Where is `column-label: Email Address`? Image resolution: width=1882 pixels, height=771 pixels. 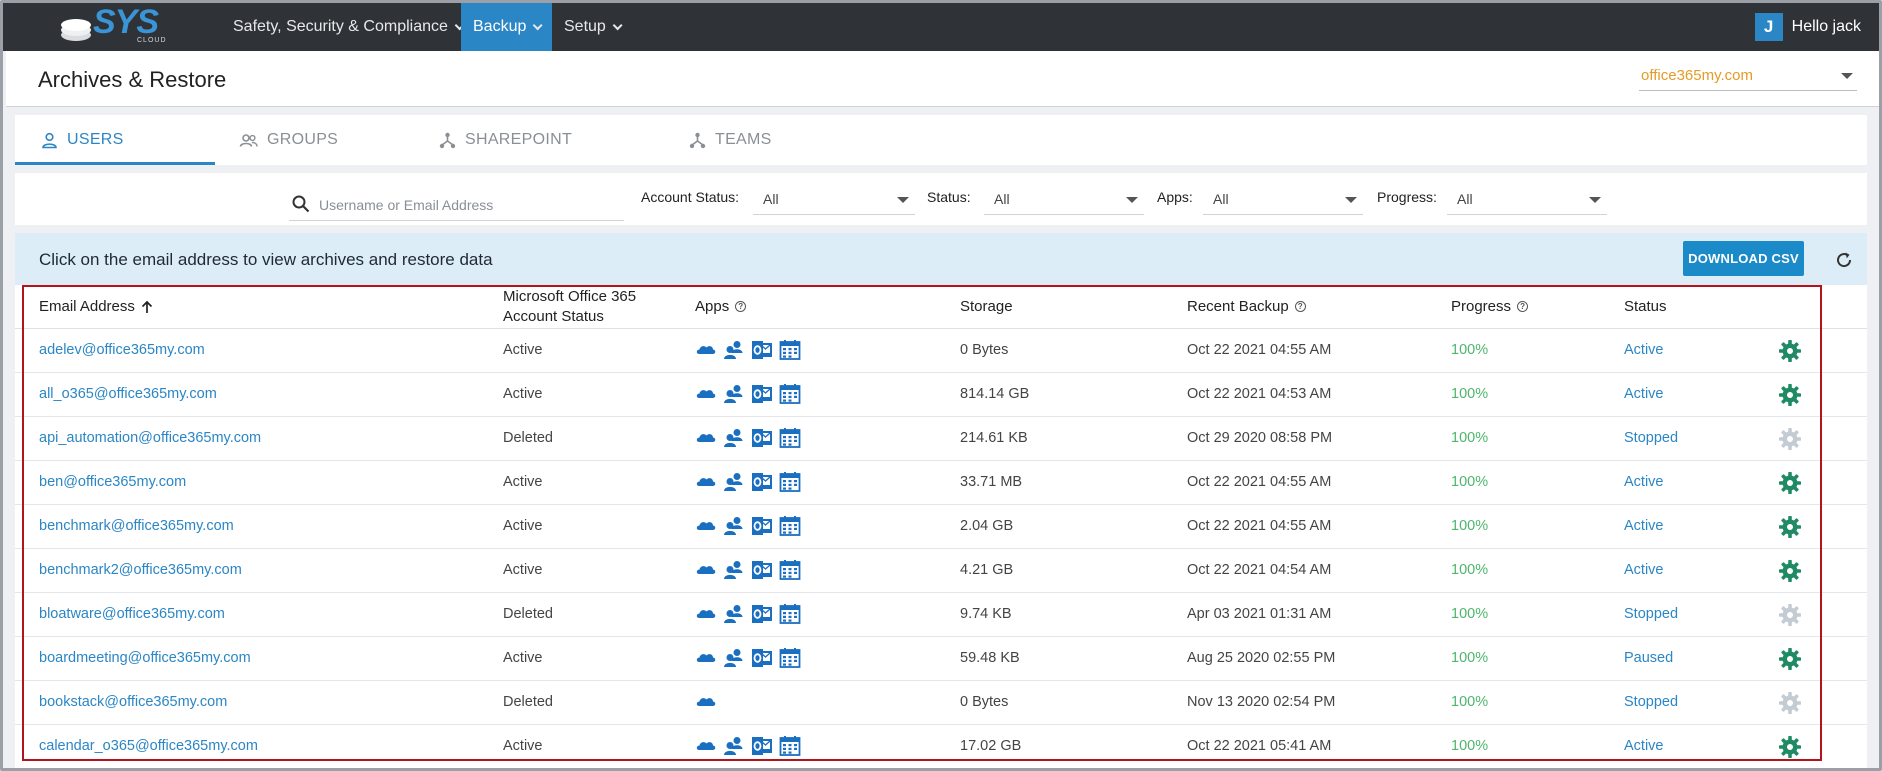 column-label: Email Address is located at coordinates (87, 306).